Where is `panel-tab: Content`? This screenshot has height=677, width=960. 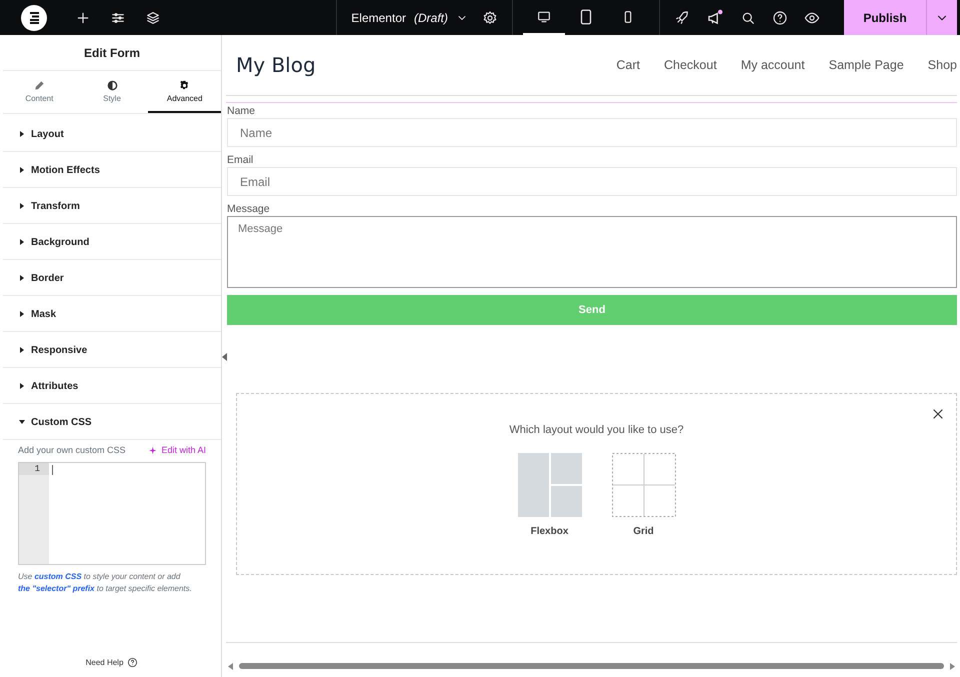
panel-tab: Content is located at coordinates (39, 92).